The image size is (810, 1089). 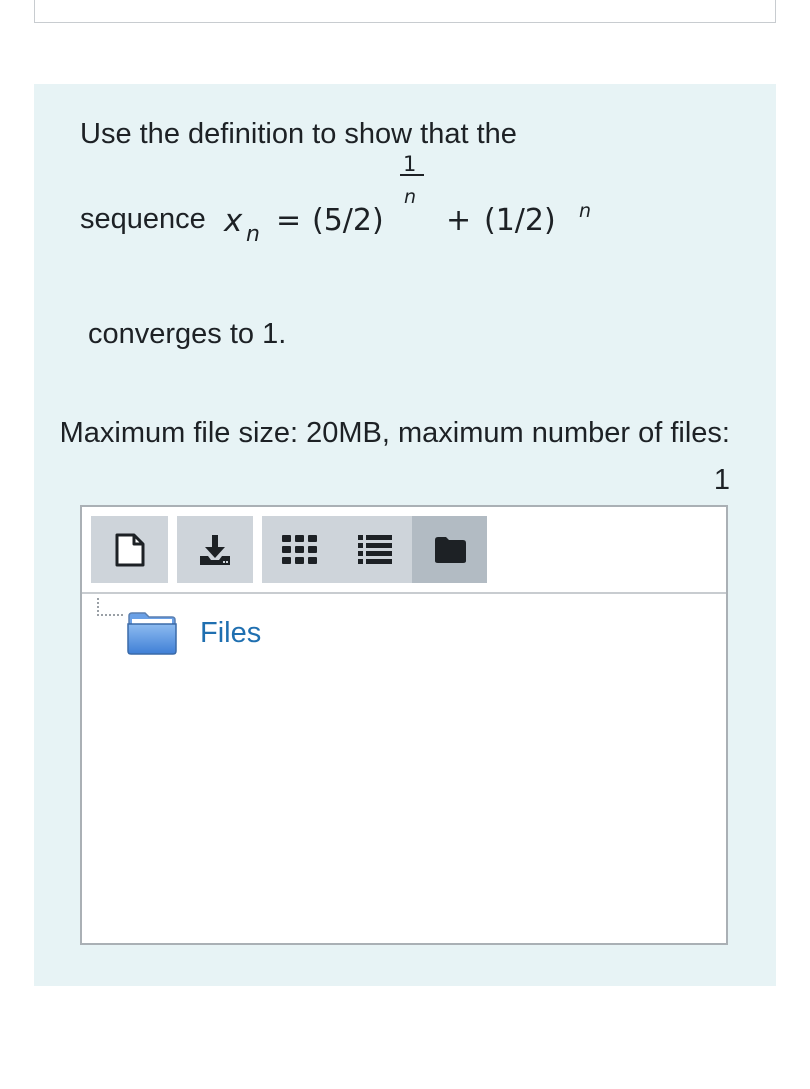 I want to click on view-list-button, so click(x=374, y=549).